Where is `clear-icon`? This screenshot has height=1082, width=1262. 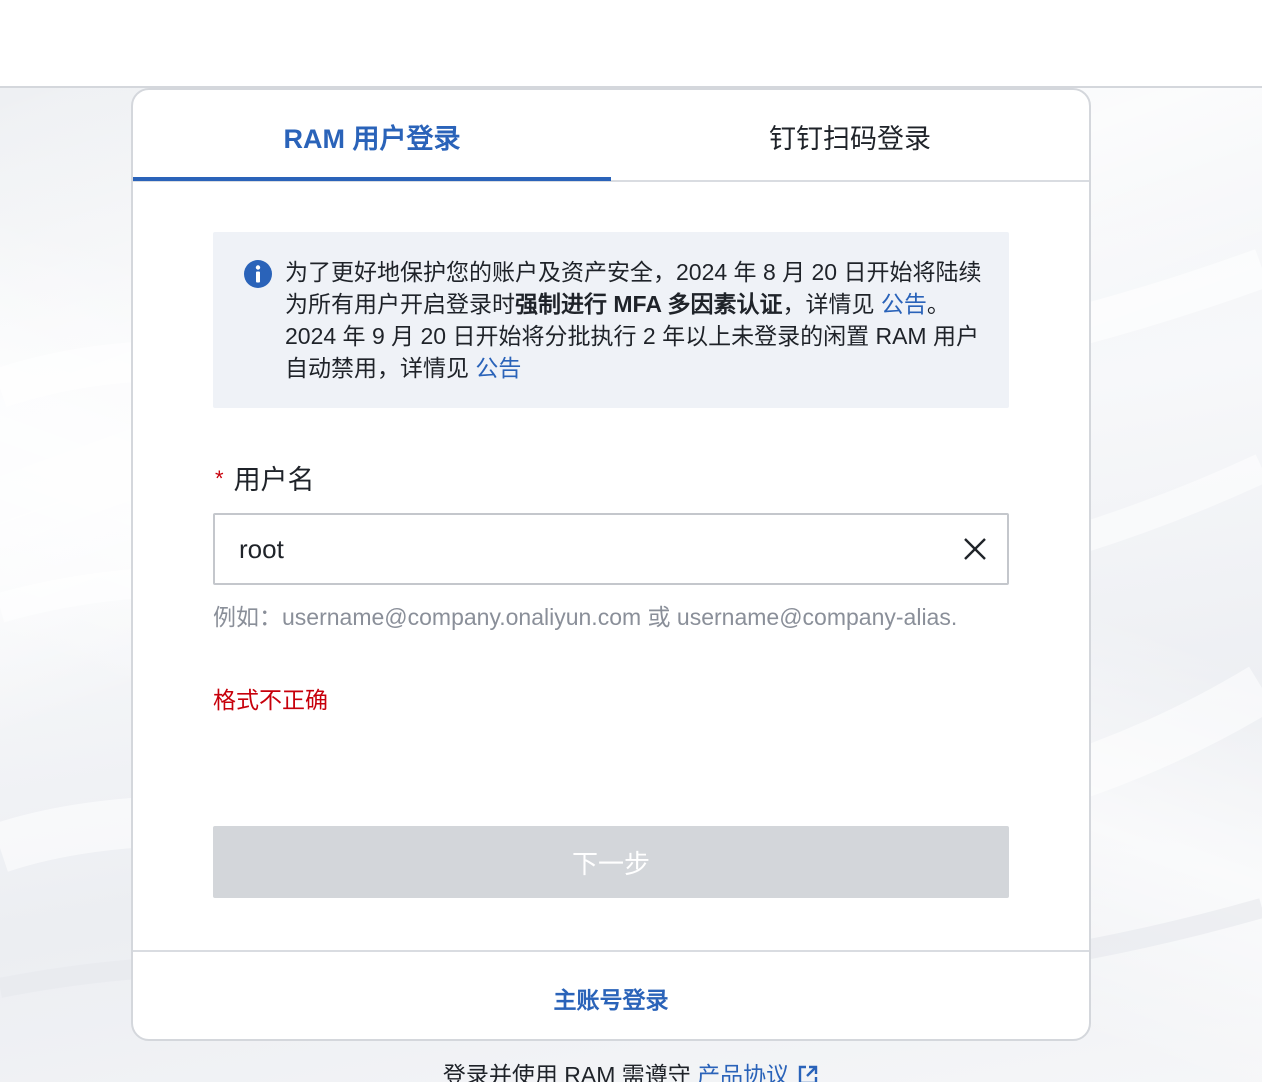
clear-icon is located at coordinates (975, 549).